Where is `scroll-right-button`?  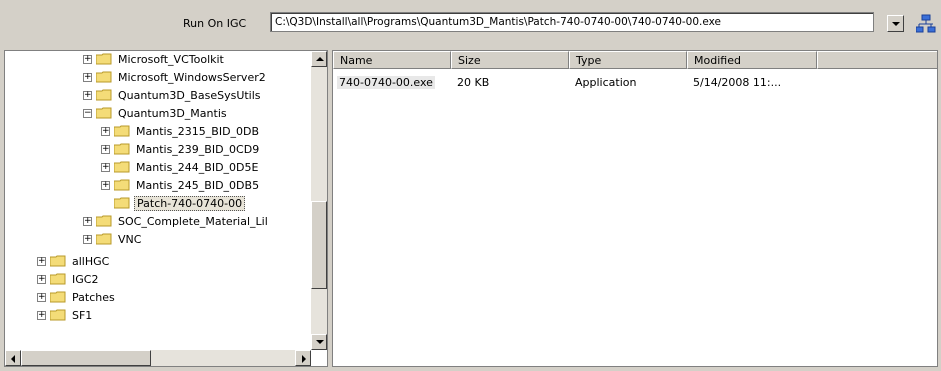 scroll-right-button is located at coordinates (303, 358).